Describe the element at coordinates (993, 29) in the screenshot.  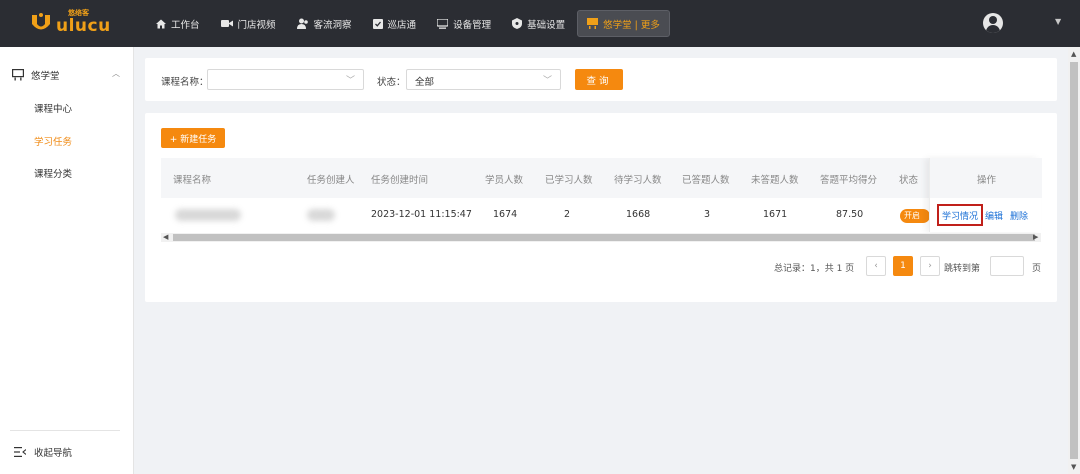
I see `avatar-body` at that location.